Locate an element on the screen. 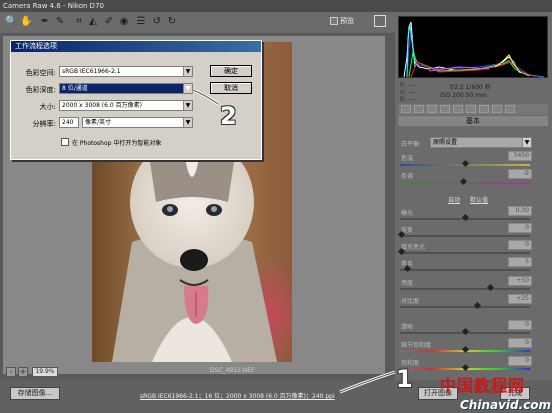 This screenshot has height=413, width=552. step-2-marker: 2 is located at coordinates (228, 116).